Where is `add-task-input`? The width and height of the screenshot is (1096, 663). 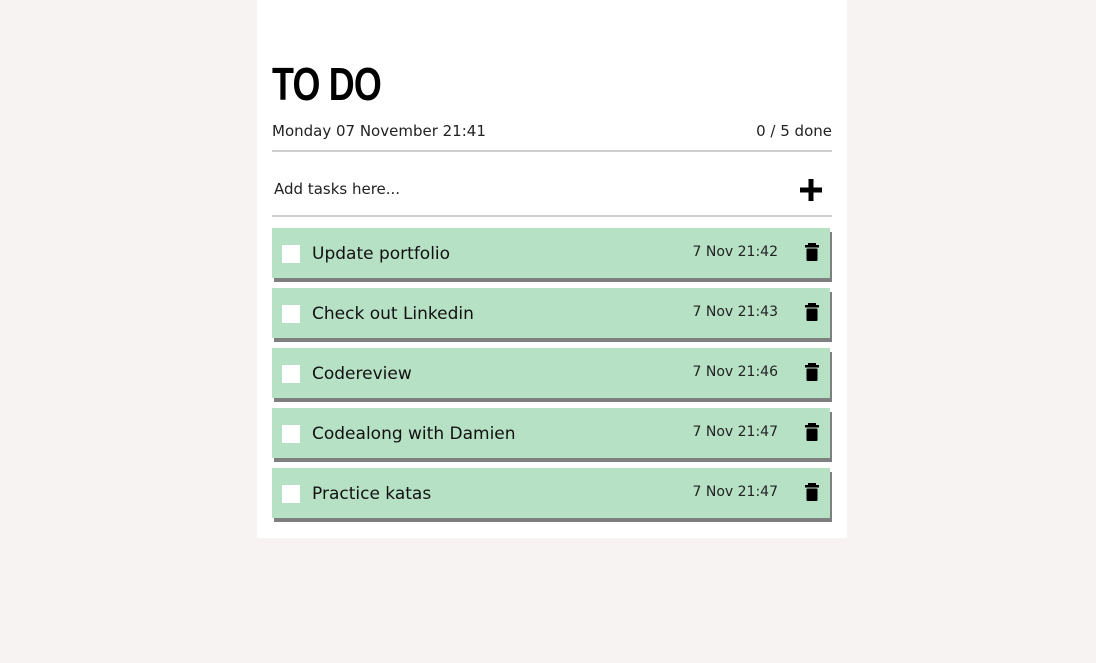 add-task-input is located at coordinates (524, 189).